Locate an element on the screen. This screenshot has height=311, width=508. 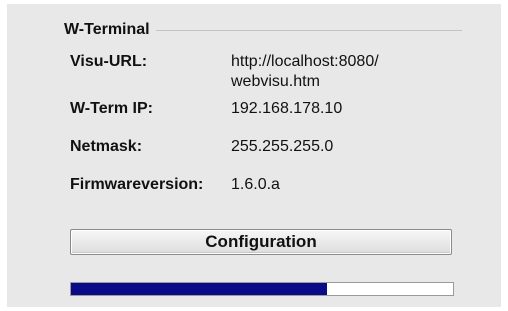
configuration-button: Configuration is located at coordinates (261, 242).